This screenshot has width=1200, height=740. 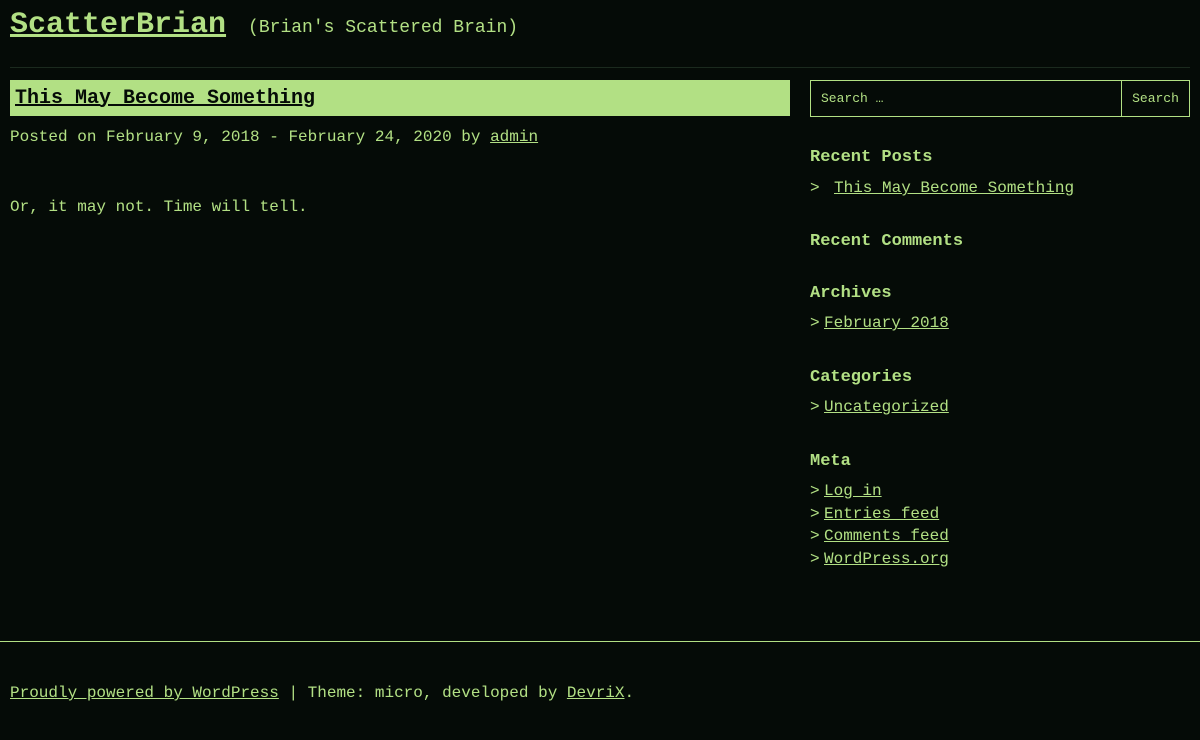 I want to click on meta-login-link: Log in, so click(x=853, y=491).